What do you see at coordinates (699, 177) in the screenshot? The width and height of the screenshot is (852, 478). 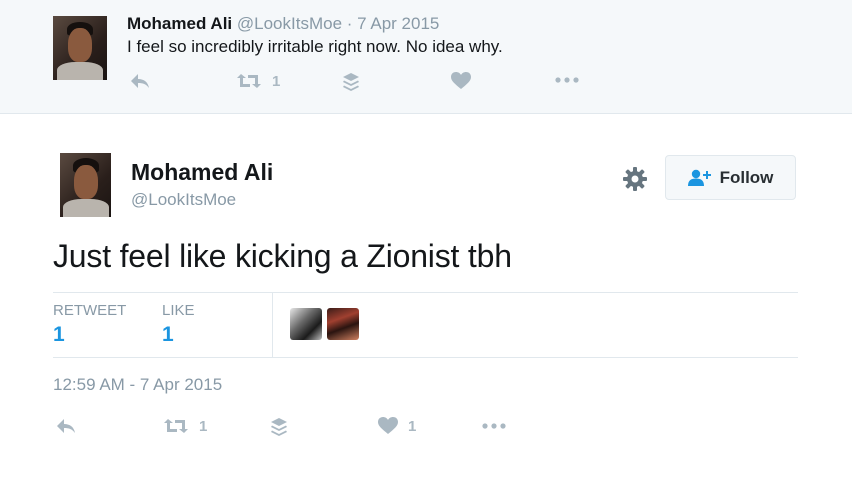 I see `add-user-icon` at bounding box center [699, 177].